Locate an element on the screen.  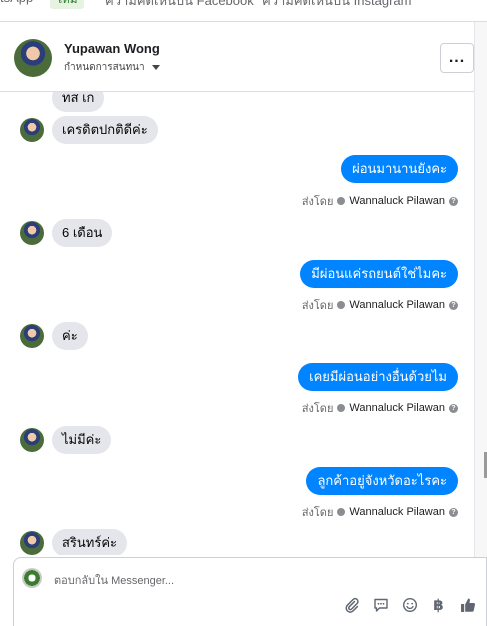
incoming-message: ไม่มีค่ะ is located at coordinates (82, 440).